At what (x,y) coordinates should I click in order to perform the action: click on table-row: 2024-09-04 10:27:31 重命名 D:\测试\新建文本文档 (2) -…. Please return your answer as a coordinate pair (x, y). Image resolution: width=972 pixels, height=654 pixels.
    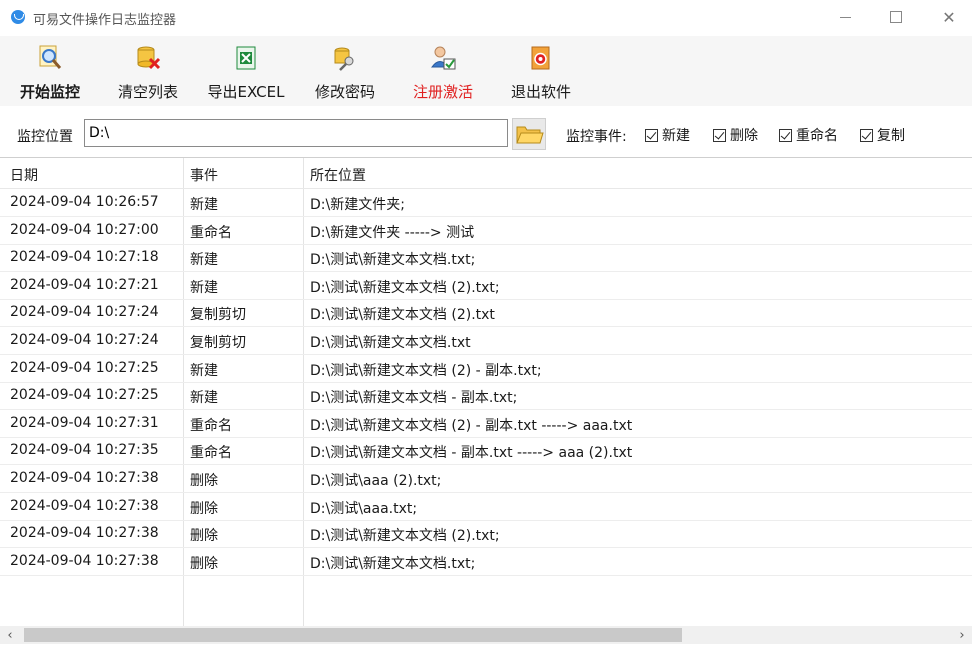
    Looking at the image, I should click on (486, 424).